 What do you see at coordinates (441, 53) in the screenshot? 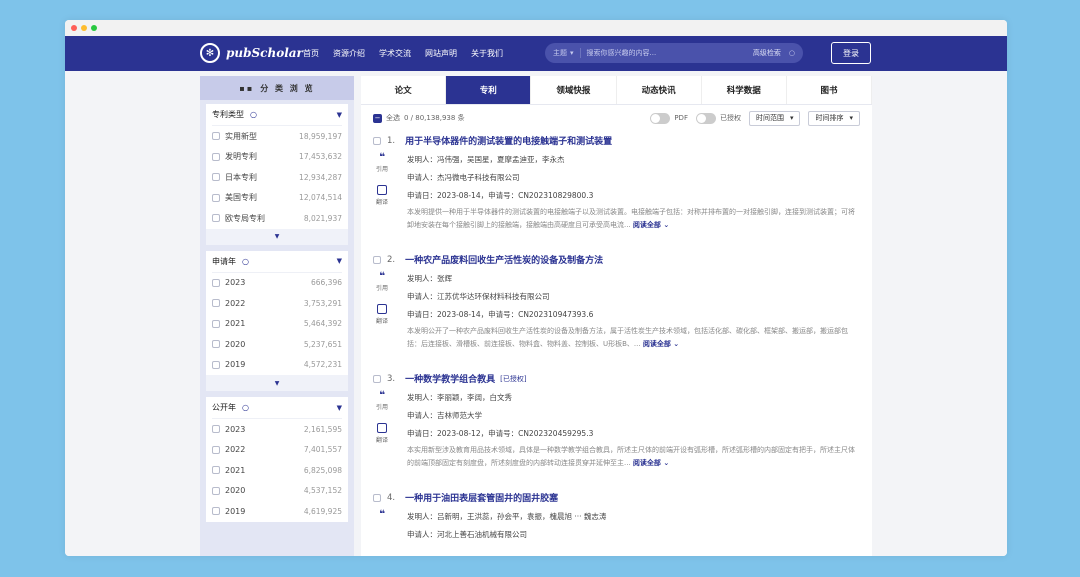
I see `nav-link-statement: 网站声明` at bounding box center [441, 53].